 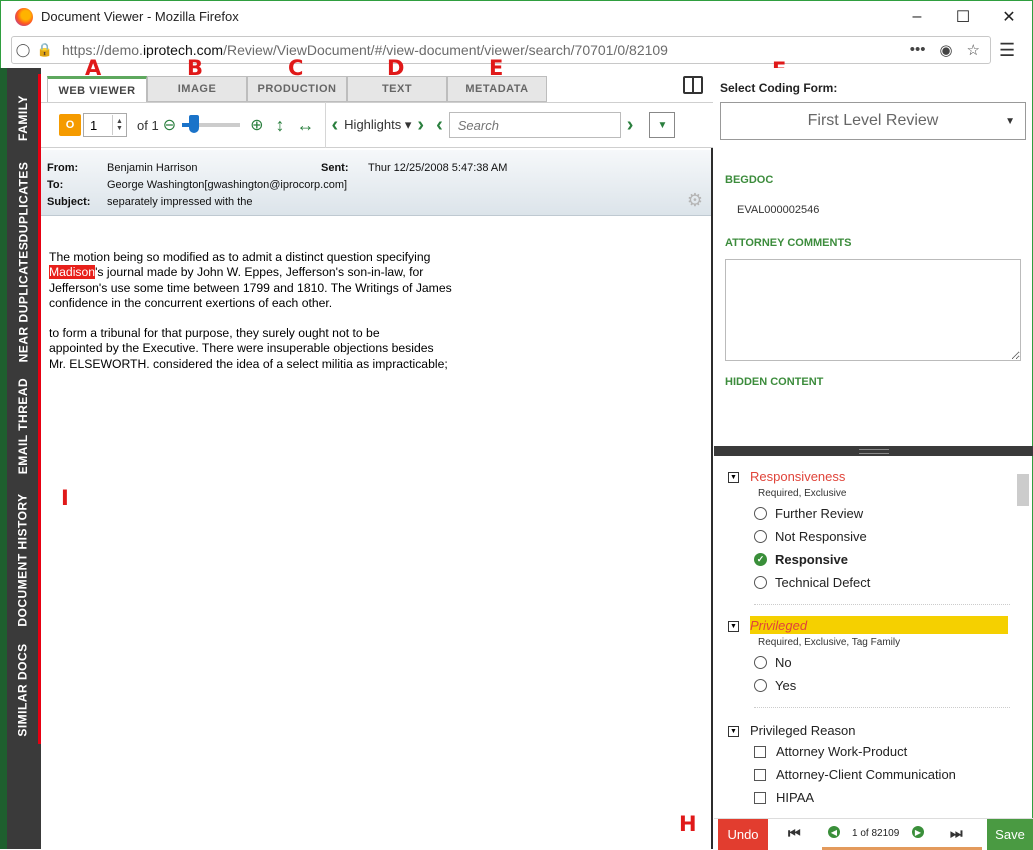 What do you see at coordinates (439, 125) in the screenshot?
I see `search-prev-icon: ‹` at bounding box center [439, 125].